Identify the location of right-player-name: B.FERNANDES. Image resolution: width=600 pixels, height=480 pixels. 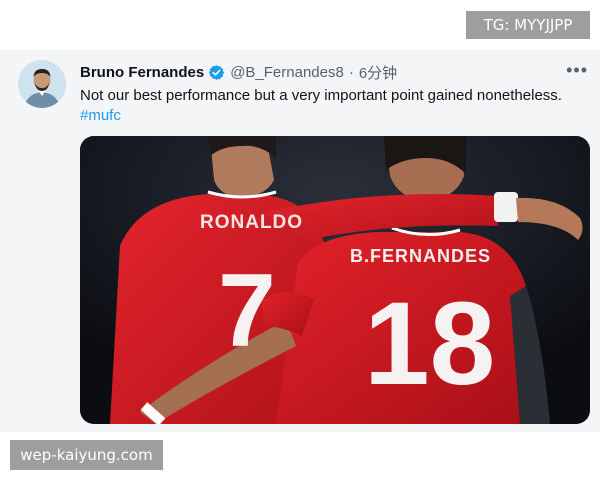
(420, 256).